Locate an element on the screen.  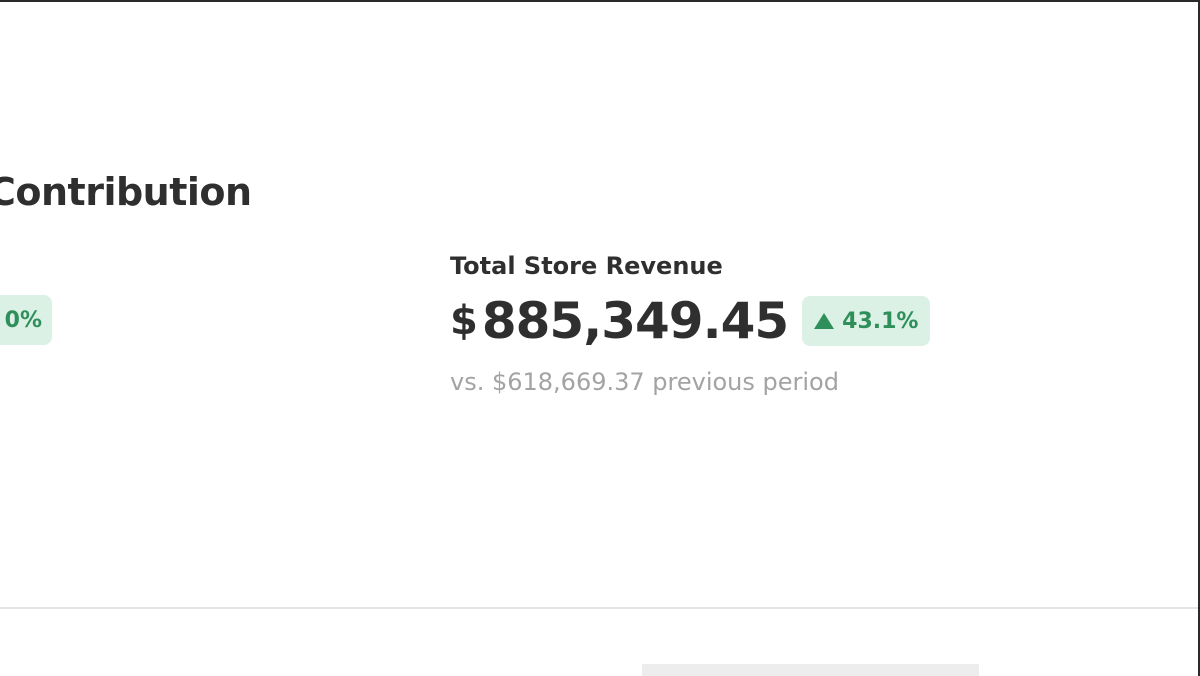
up-arrow-icon is located at coordinates (824, 321).